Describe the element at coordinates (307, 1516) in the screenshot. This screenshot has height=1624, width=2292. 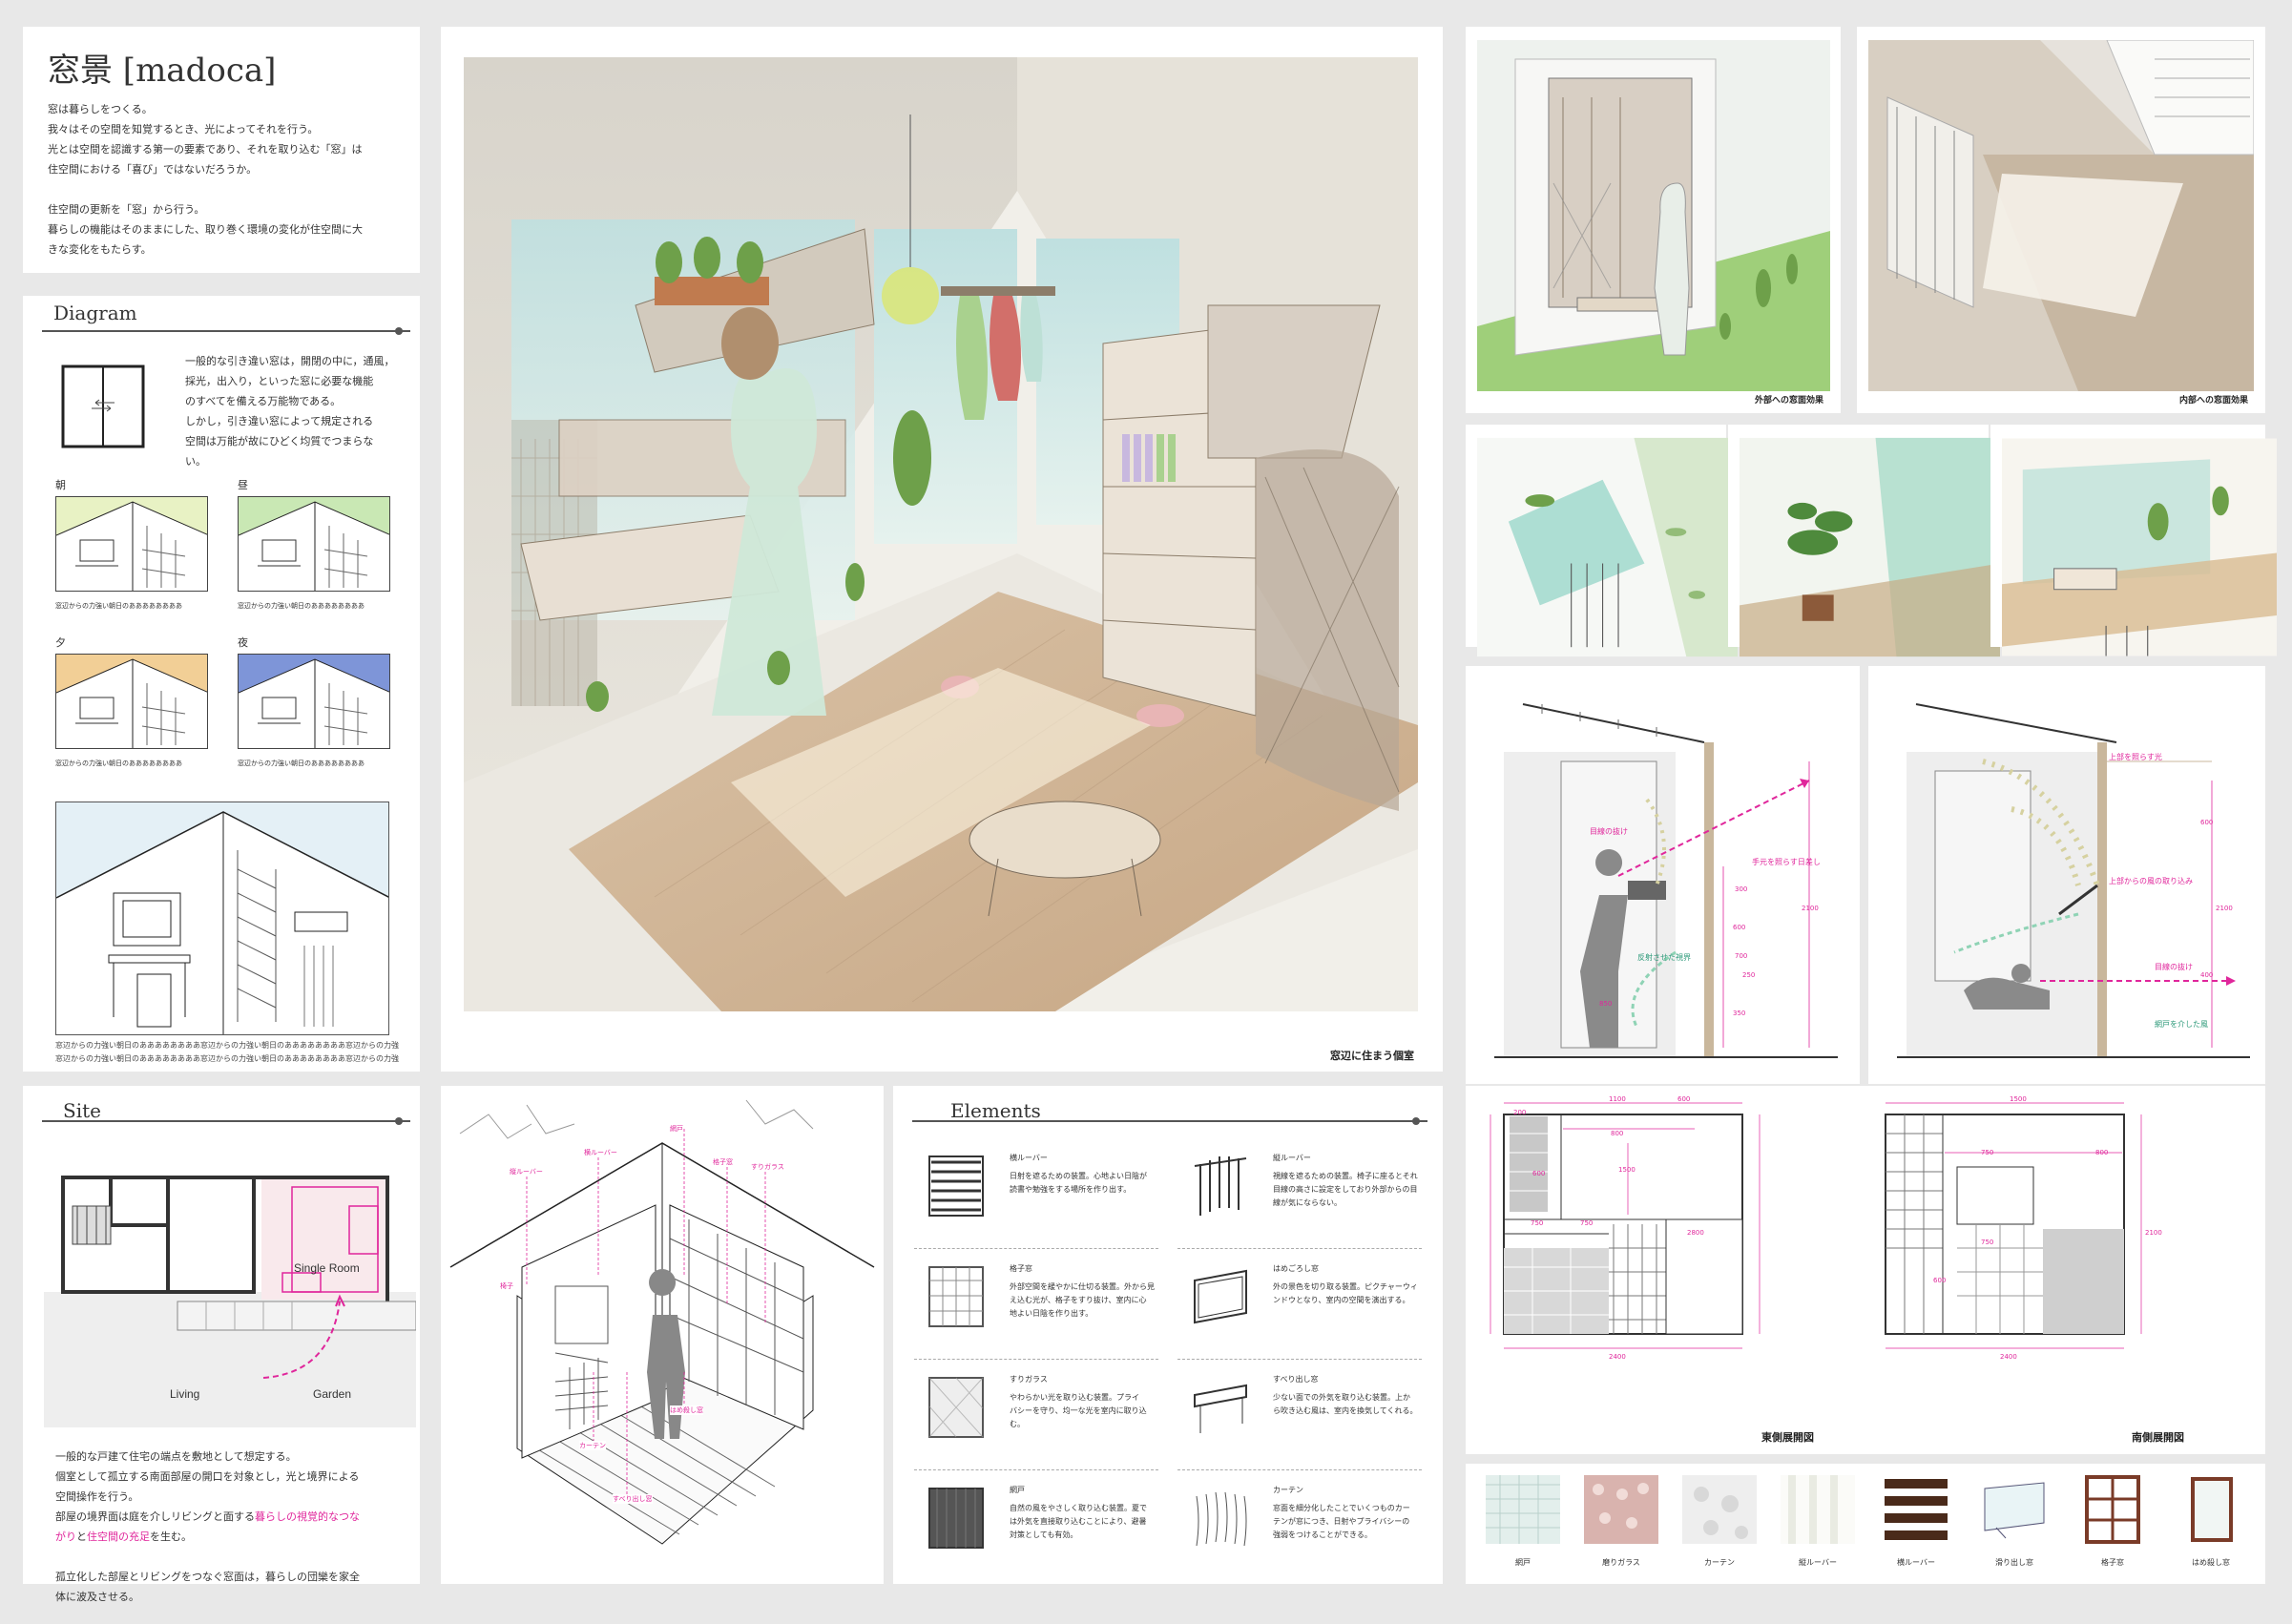
I see `site-highlight-1: 暮らしの視覚的なつな` at that location.